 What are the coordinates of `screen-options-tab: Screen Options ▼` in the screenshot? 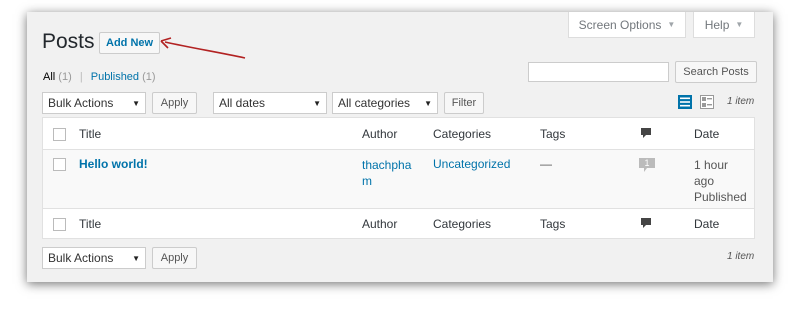 It's located at (627, 25).